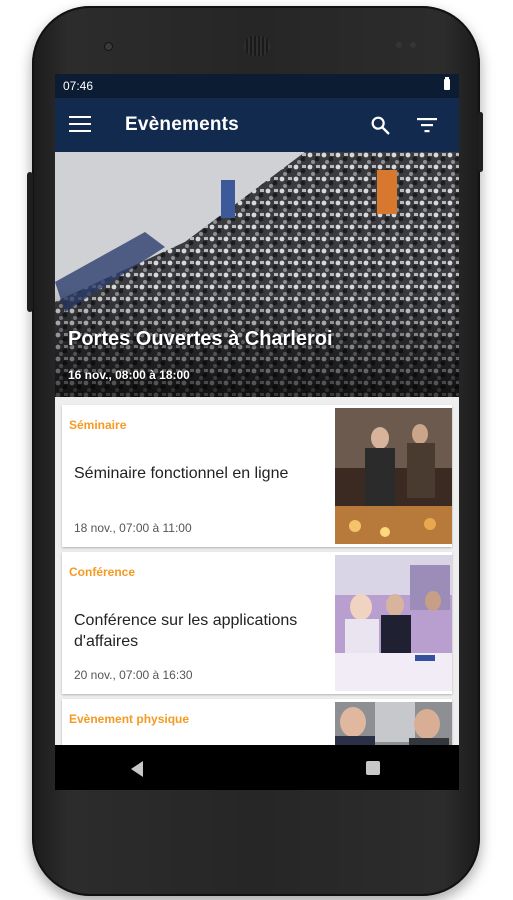 The height and width of the screenshot is (900, 513). What do you see at coordinates (257, 722) in the screenshot?
I see `event-card-physique: Evènement physique` at bounding box center [257, 722].